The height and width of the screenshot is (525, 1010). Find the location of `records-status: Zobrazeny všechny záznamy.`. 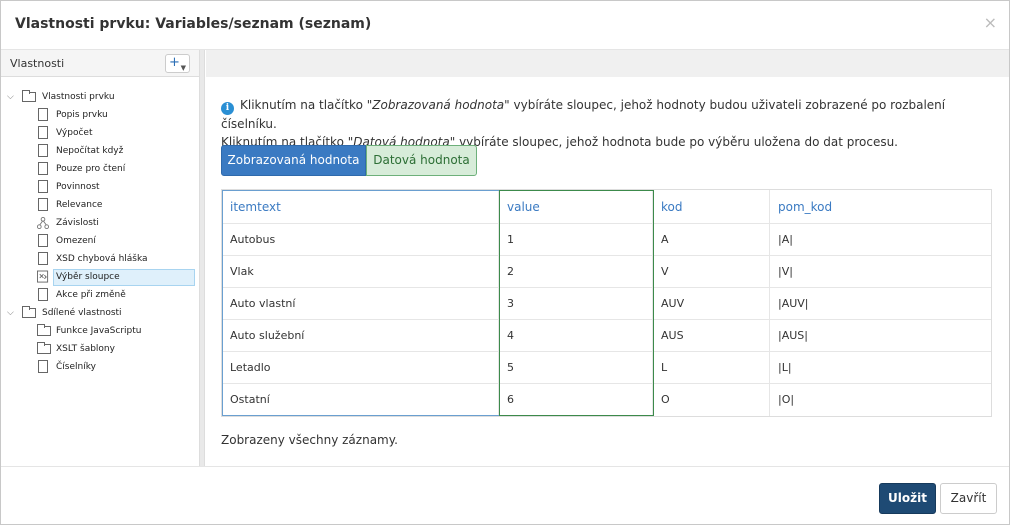

records-status: Zobrazeny všechny záznamy. is located at coordinates (309, 440).